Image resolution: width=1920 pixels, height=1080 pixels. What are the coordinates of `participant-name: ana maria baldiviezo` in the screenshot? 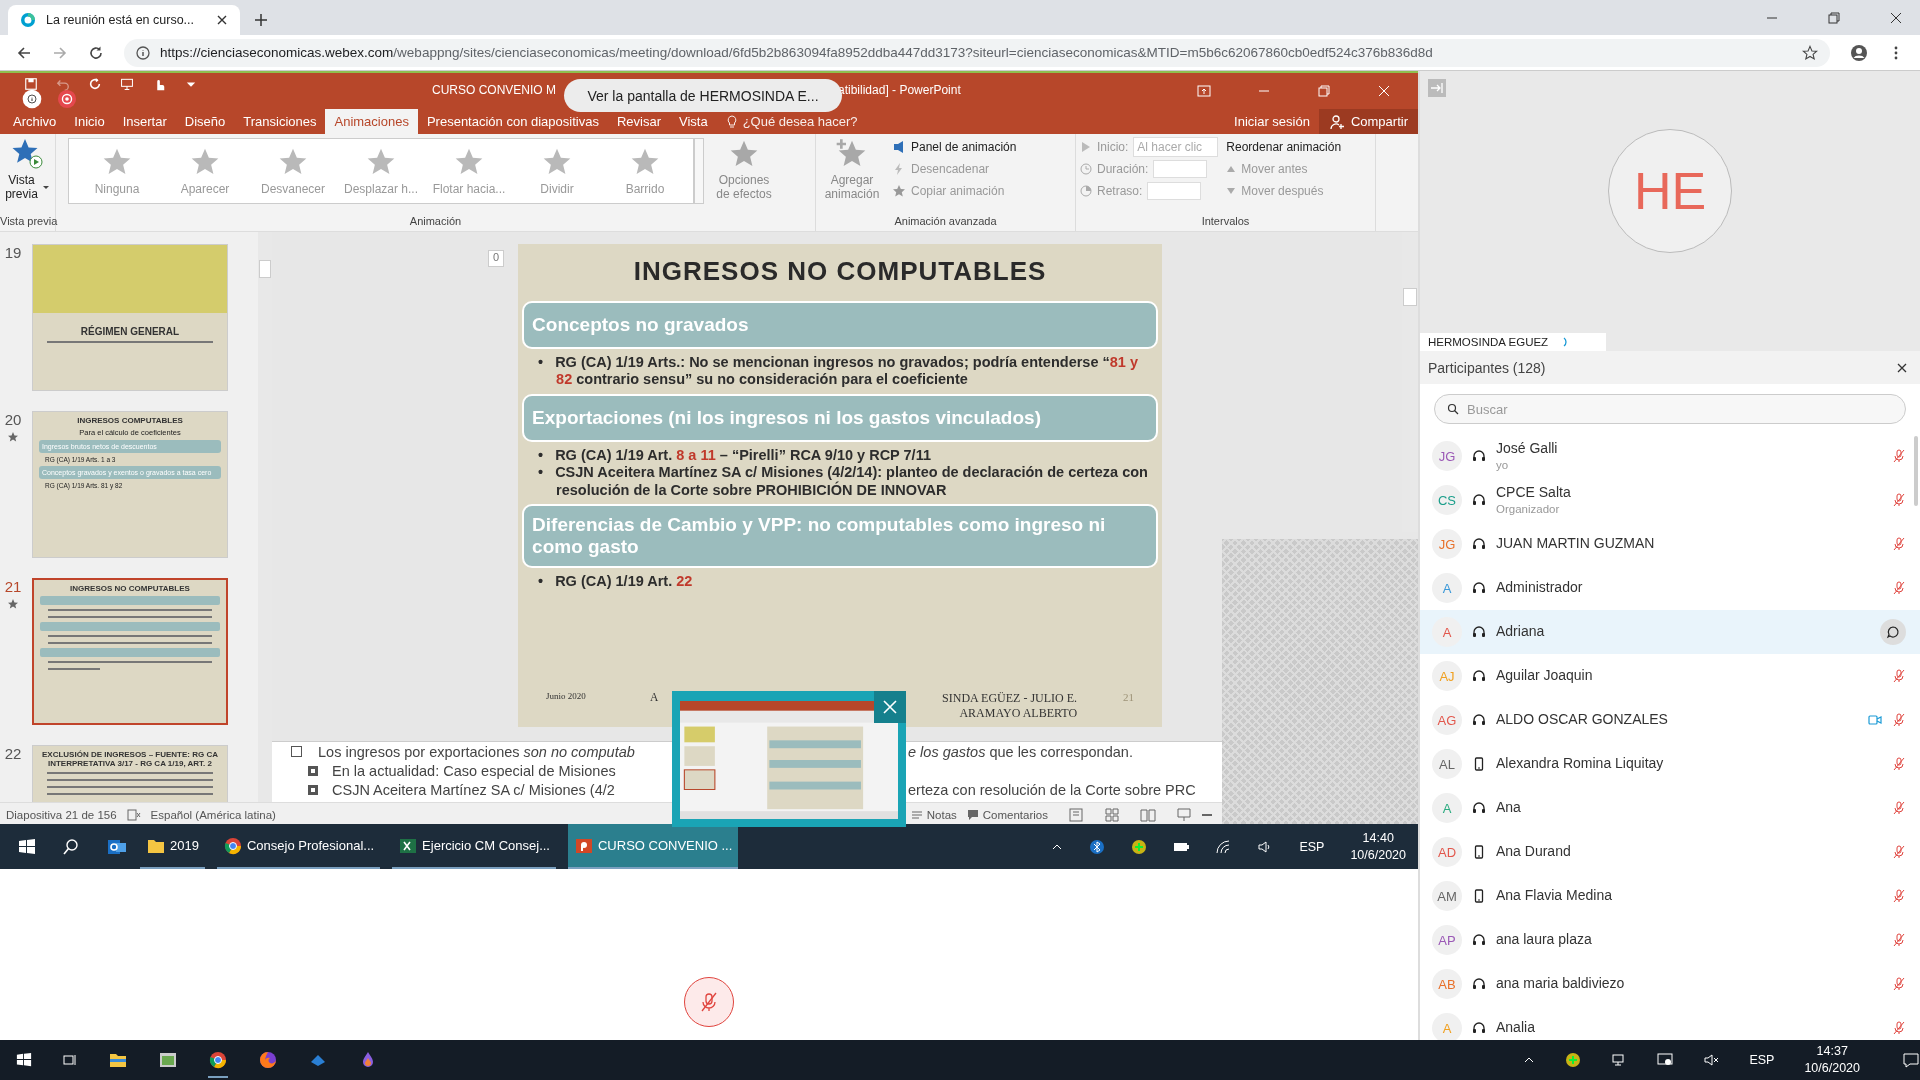 It's located at (1561, 984).